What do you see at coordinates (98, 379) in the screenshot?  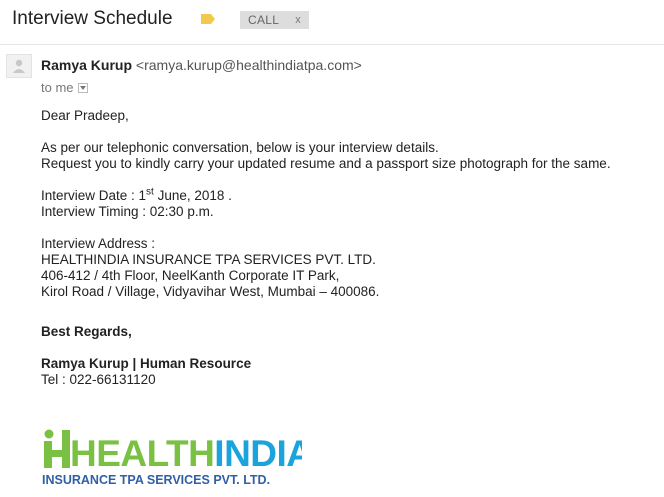 I see `signature-phone: Tel : 022-66131120` at bounding box center [98, 379].